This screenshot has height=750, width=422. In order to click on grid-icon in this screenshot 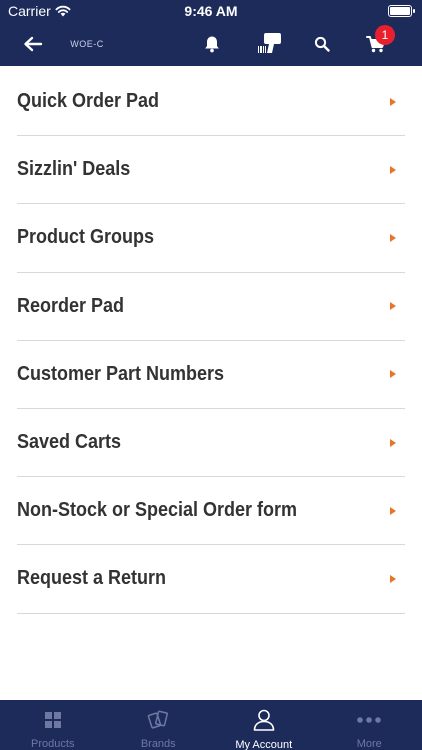, I will do `click(52, 719)`.